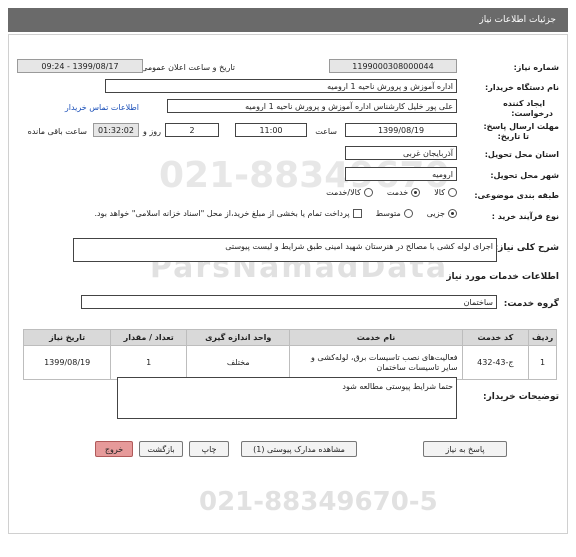 This screenshot has height=557, width=576. Describe the element at coordinates (521, 126) in the screenshot. I see `deadline-label-1: مهلت ارسال پاسخ:` at that location.